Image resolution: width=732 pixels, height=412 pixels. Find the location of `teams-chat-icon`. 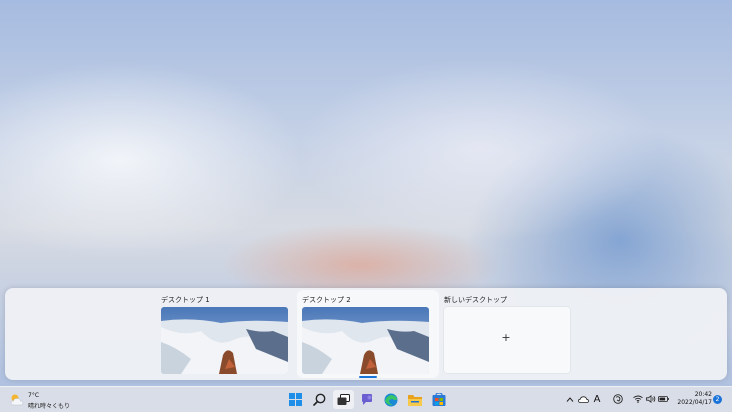

teams-chat-icon is located at coordinates (366, 399).